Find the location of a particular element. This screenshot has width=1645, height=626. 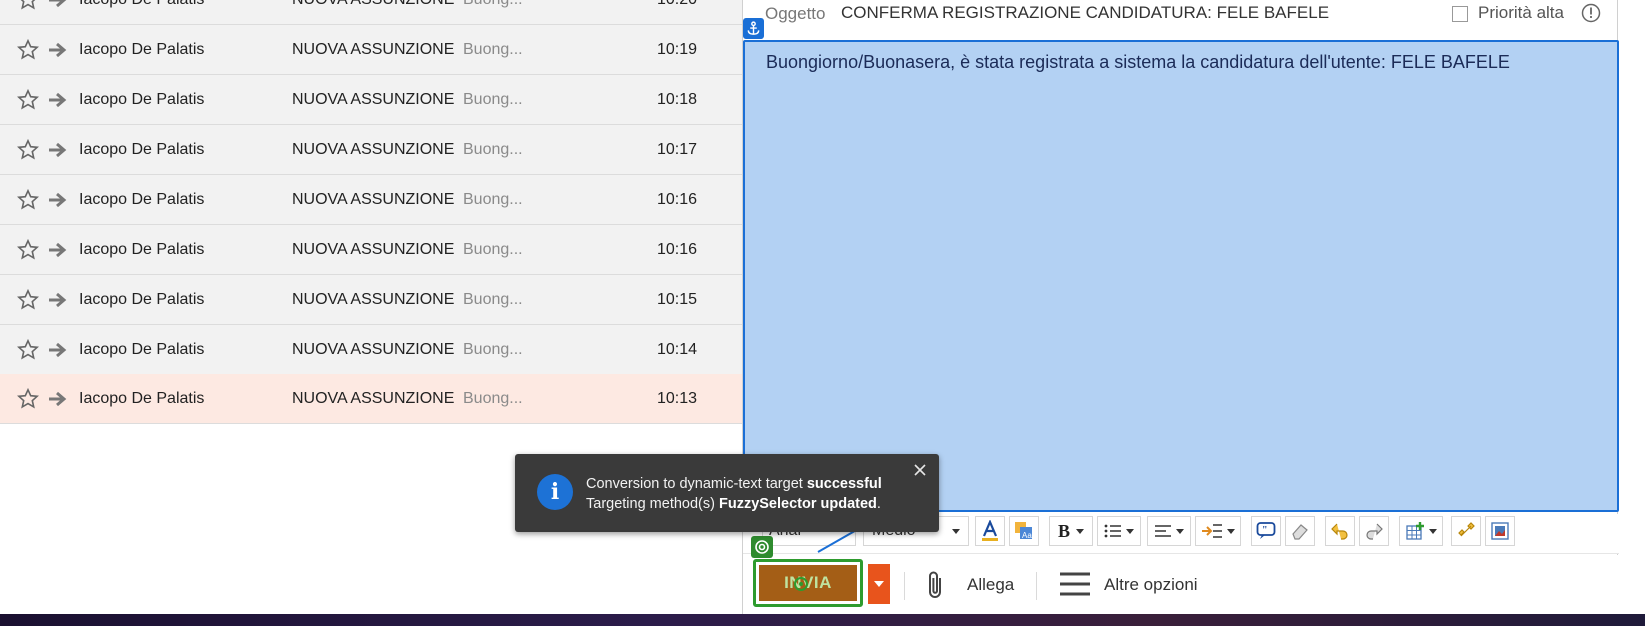

list-button is located at coordinates (1119, 531).